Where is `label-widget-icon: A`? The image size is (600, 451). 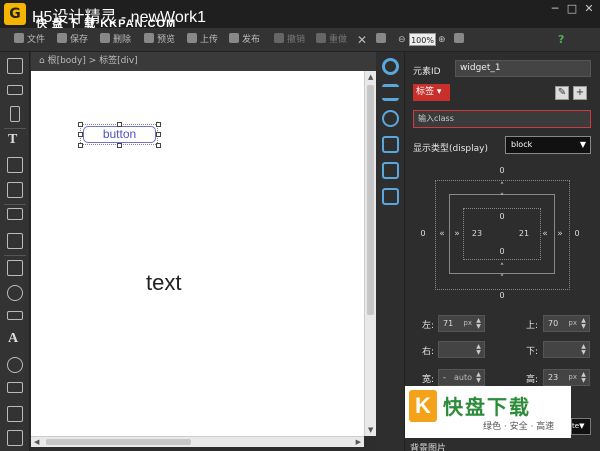
label-widget-icon: A is located at coordinates (13, 339).